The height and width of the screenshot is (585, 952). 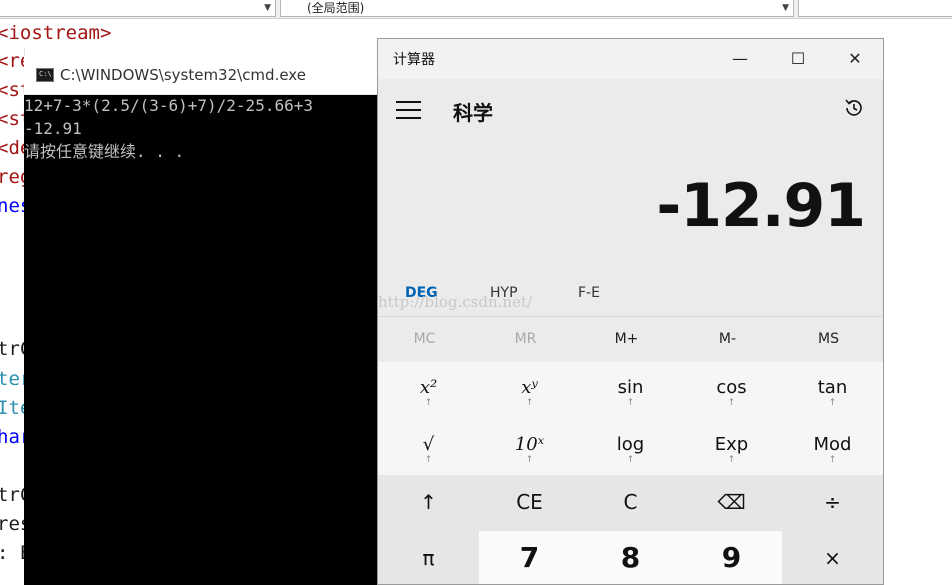 What do you see at coordinates (630, 557) in the screenshot?
I see `digit-8-key: 8` at bounding box center [630, 557].